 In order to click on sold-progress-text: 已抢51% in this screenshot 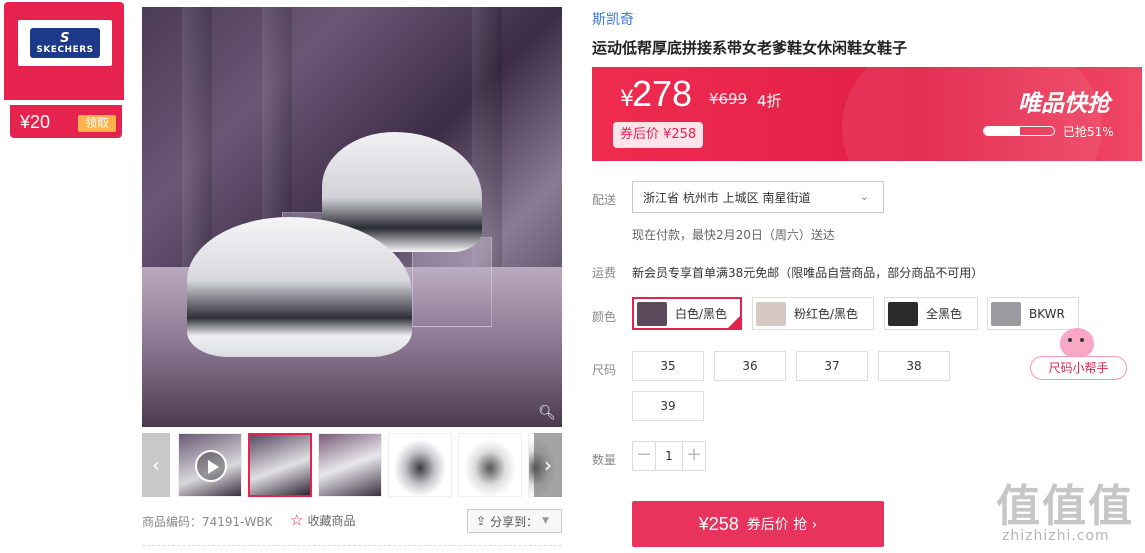, I will do `click(1088, 132)`.